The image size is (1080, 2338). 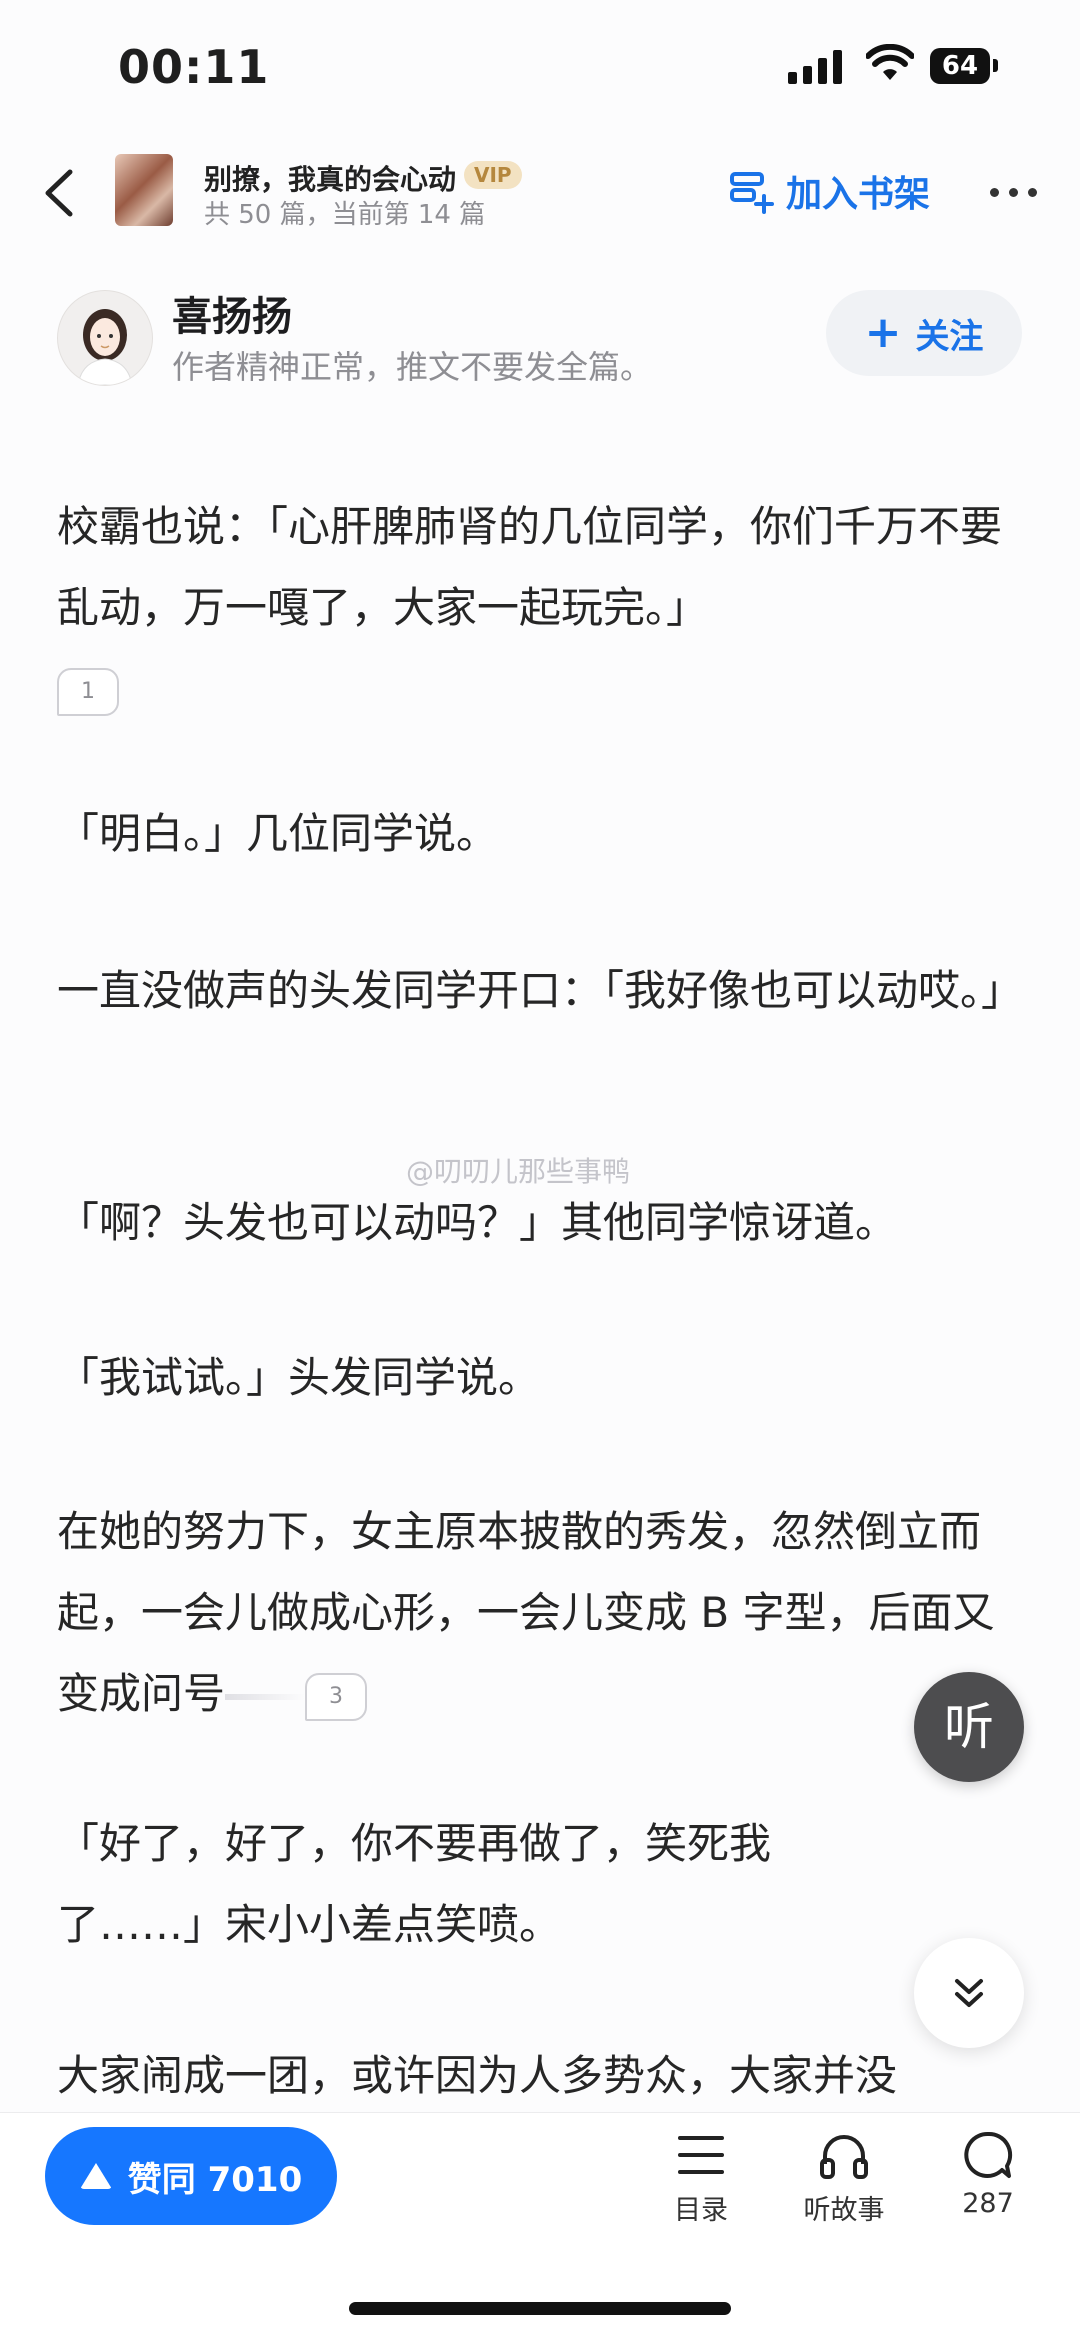 What do you see at coordinates (752, 193) in the screenshot?
I see `bookshelf-add-icon` at bounding box center [752, 193].